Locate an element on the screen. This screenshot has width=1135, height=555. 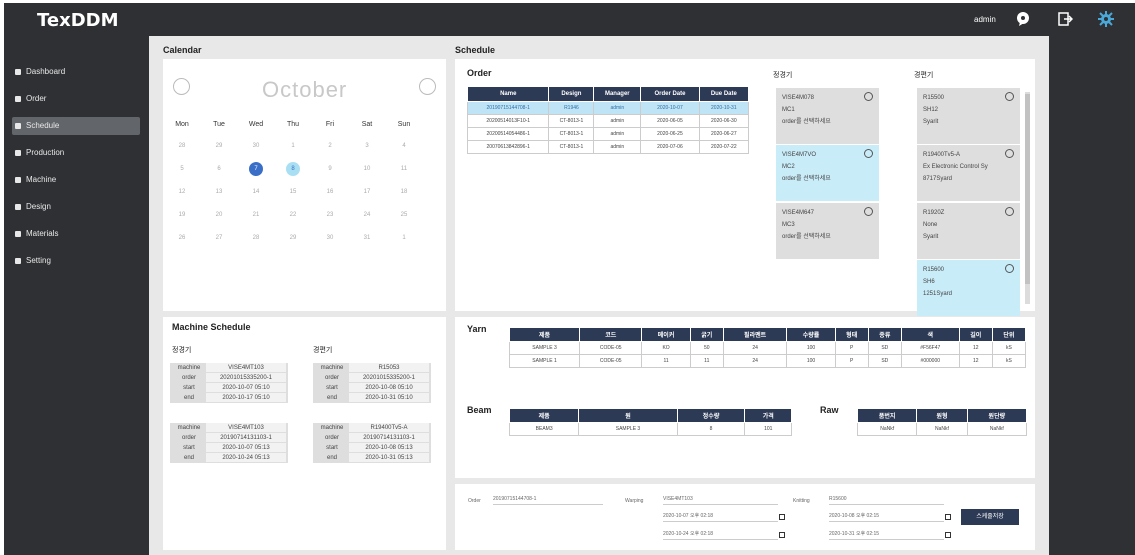
calendar-day: 10 is located at coordinates (367, 169).